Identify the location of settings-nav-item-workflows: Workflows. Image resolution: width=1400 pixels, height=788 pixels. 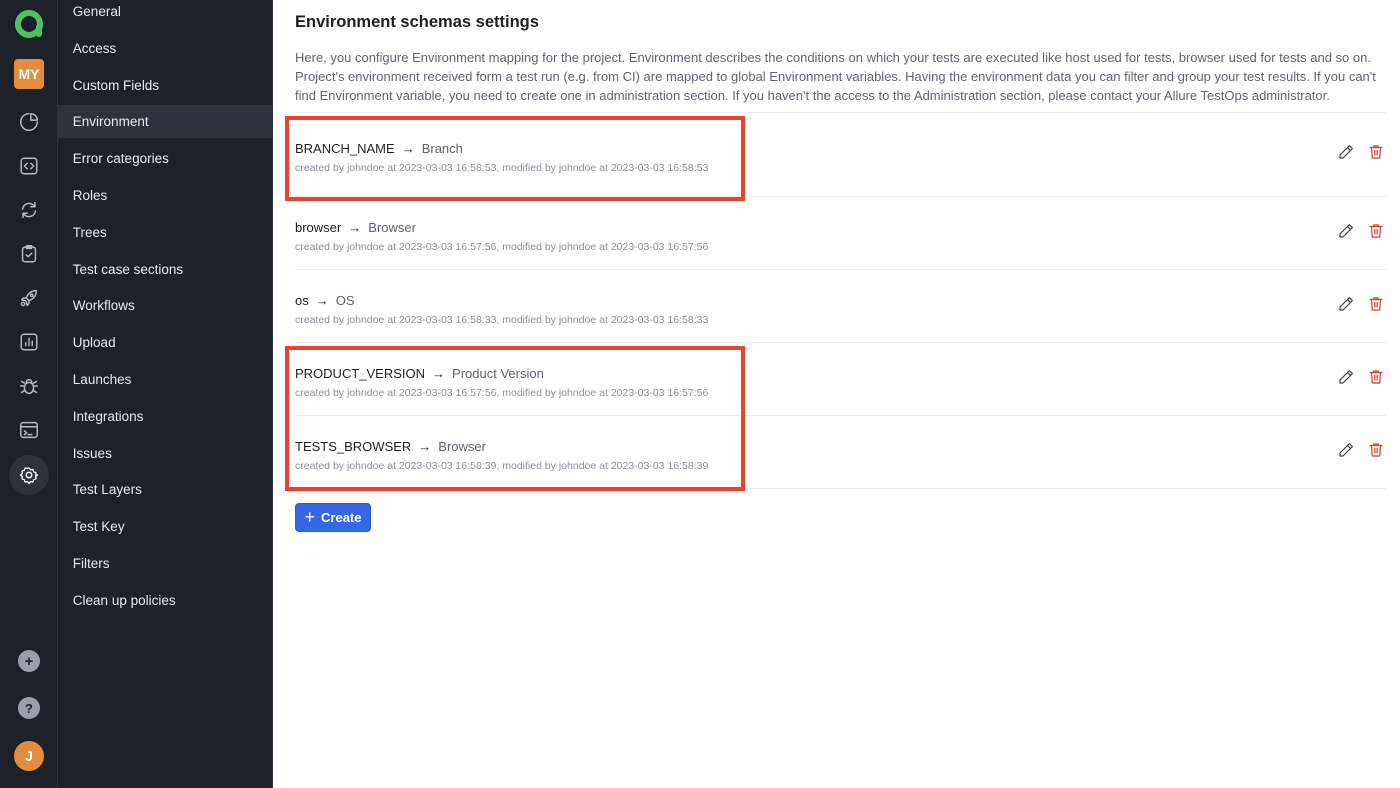
(165, 305).